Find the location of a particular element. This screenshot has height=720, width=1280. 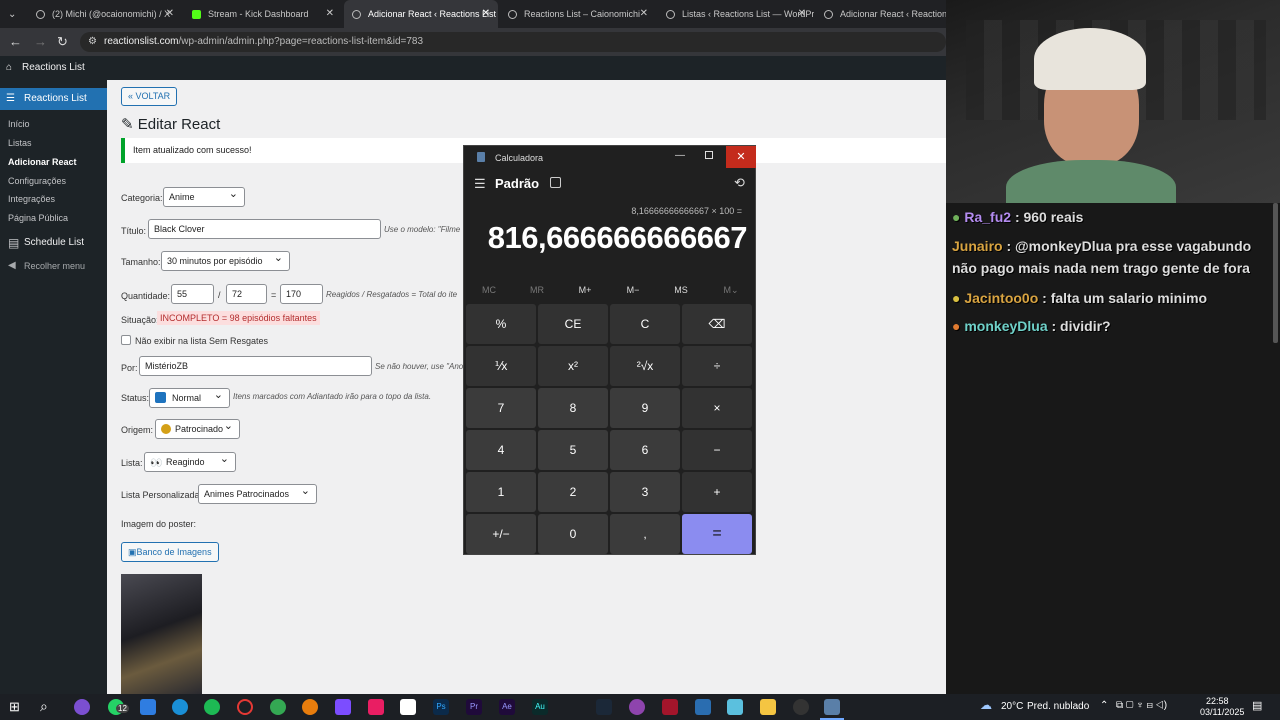

reagidos-input: 55 is located at coordinates (192, 294).